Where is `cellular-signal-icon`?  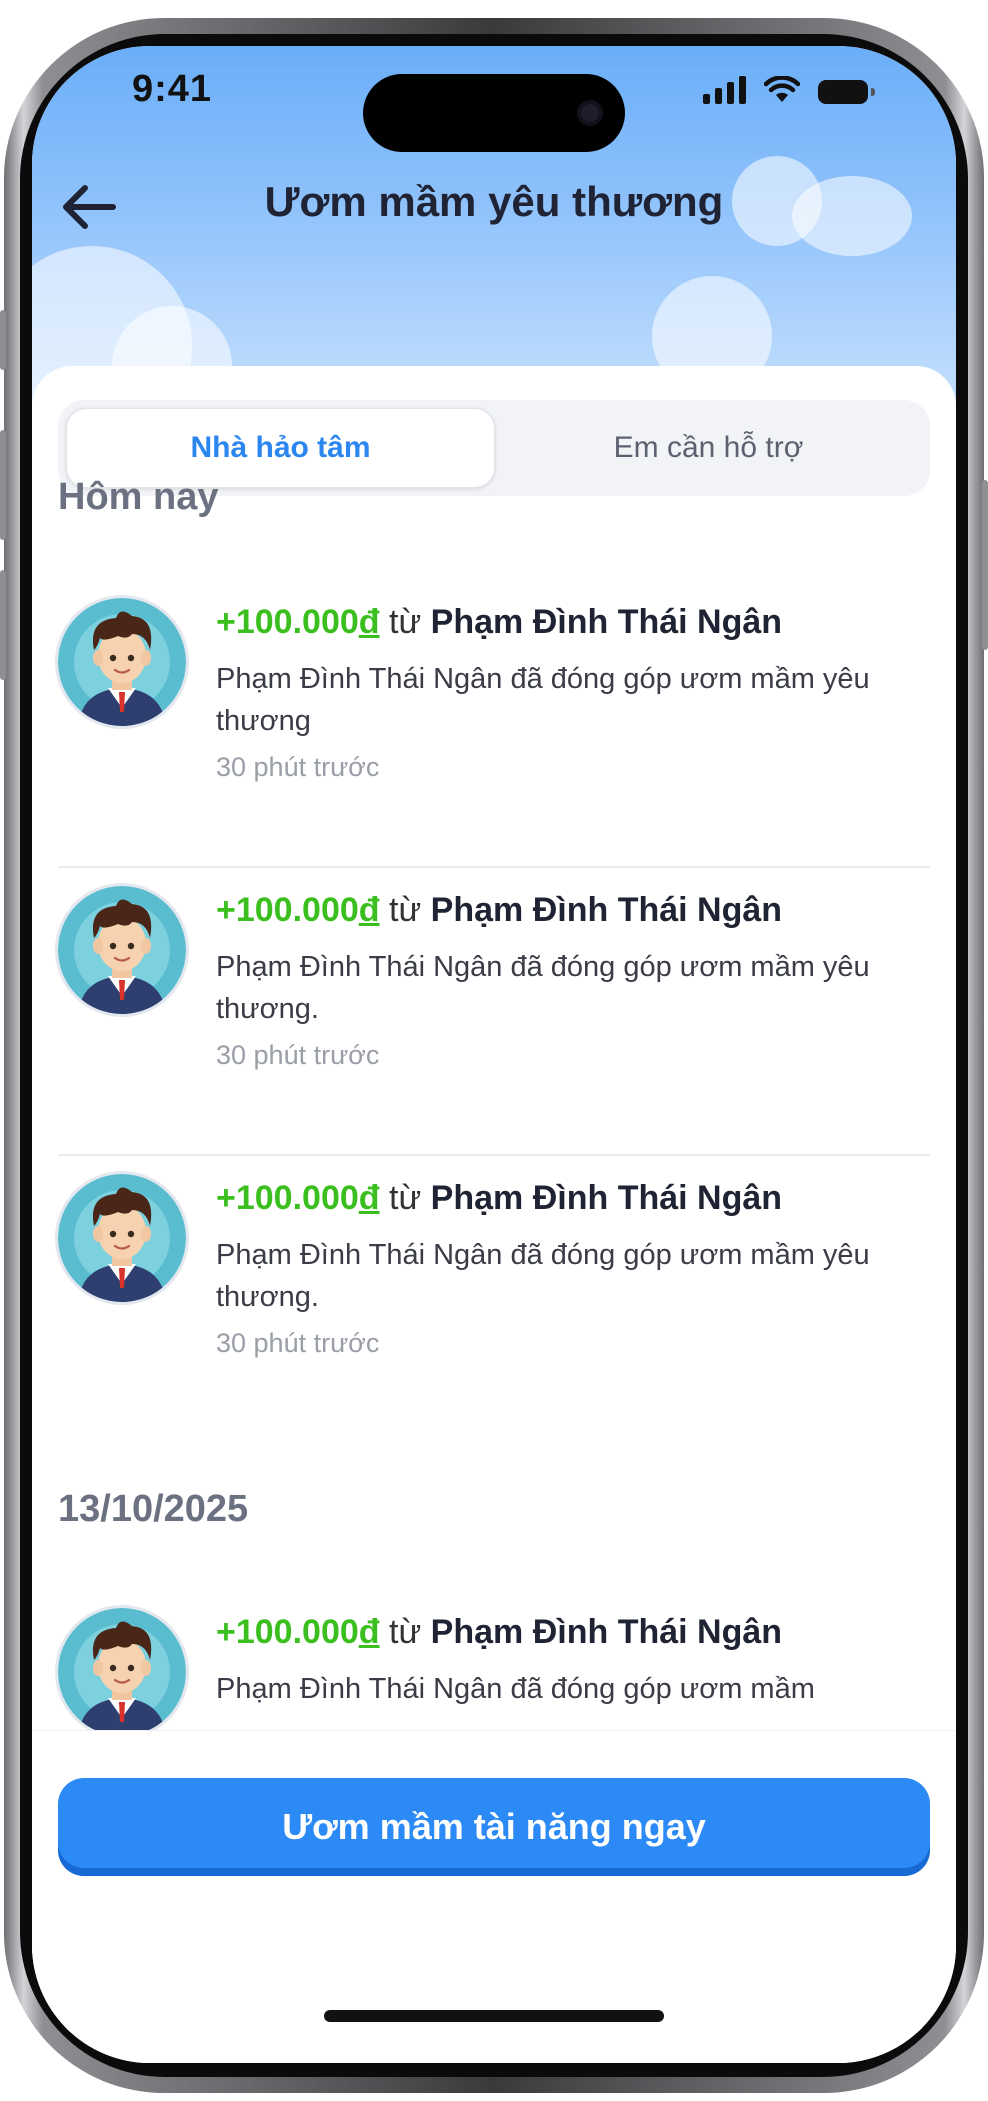
cellular-signal-icon is located at coordinates (724, 90).